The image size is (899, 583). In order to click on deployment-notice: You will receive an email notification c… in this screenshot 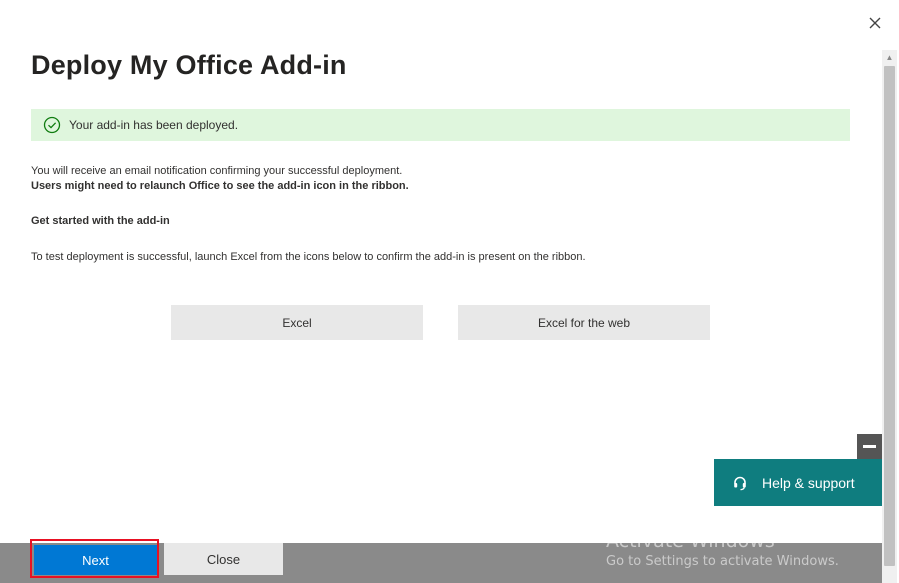, I will do `click(220, 179)`.